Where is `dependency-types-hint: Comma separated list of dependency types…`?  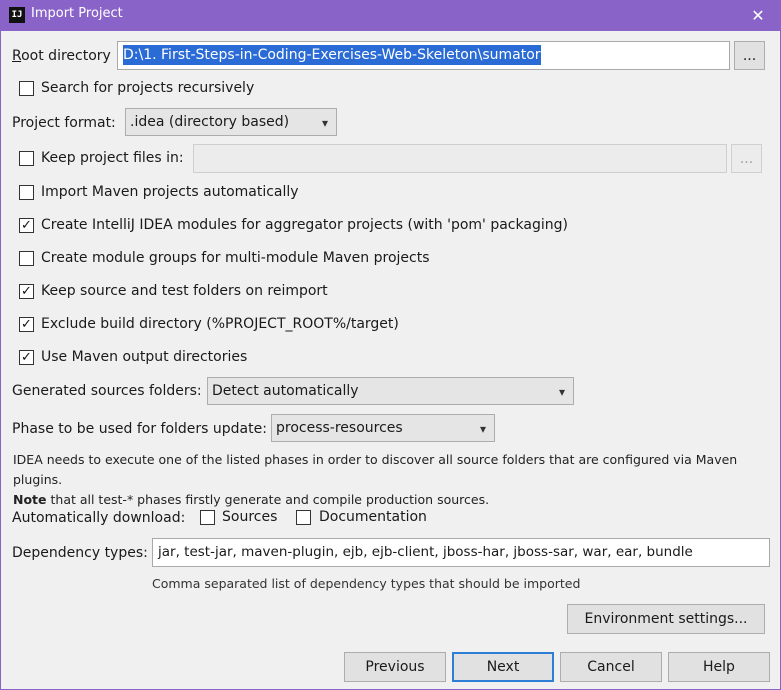
dependency-types-hint: Comma separated list of dependency types… is located at coordinates (366, 583).